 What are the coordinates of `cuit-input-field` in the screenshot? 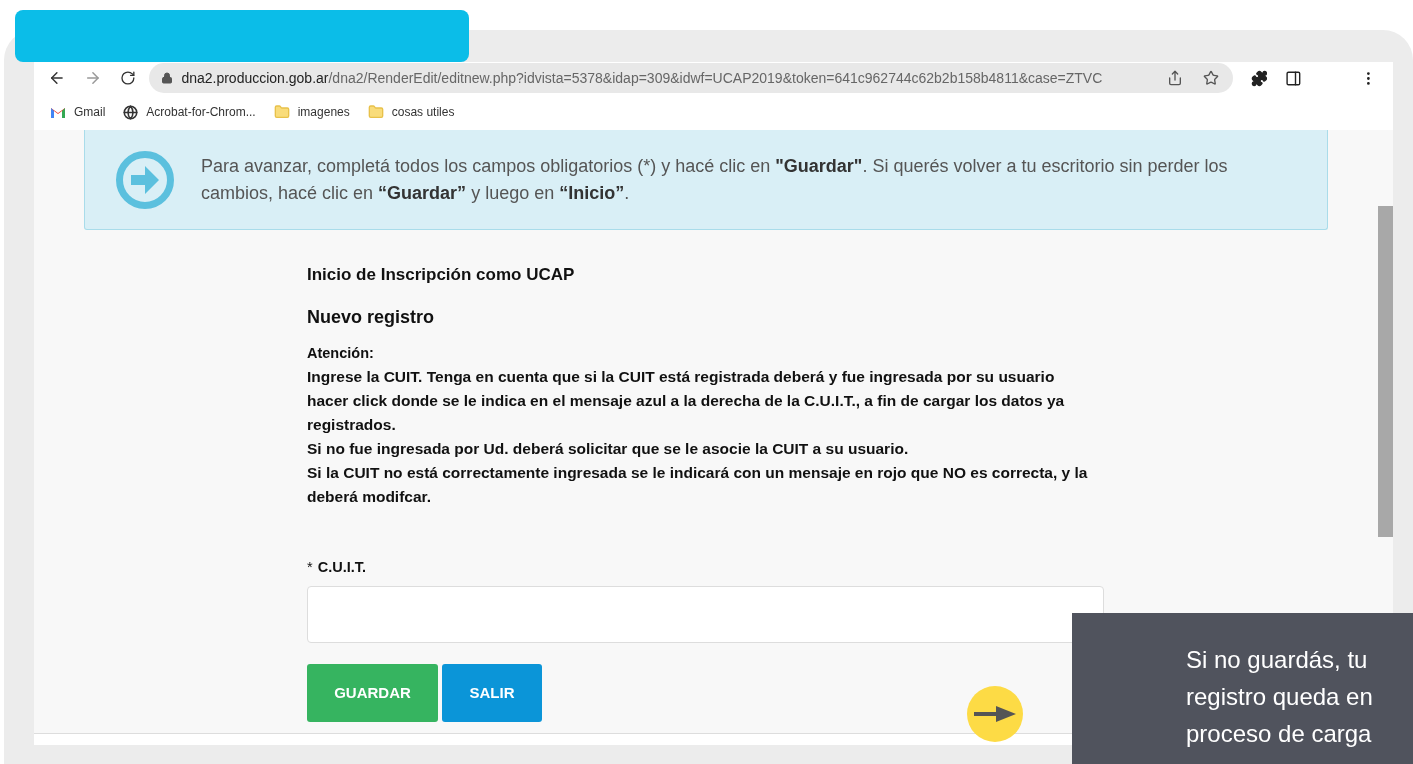 It's located at (705, 615).